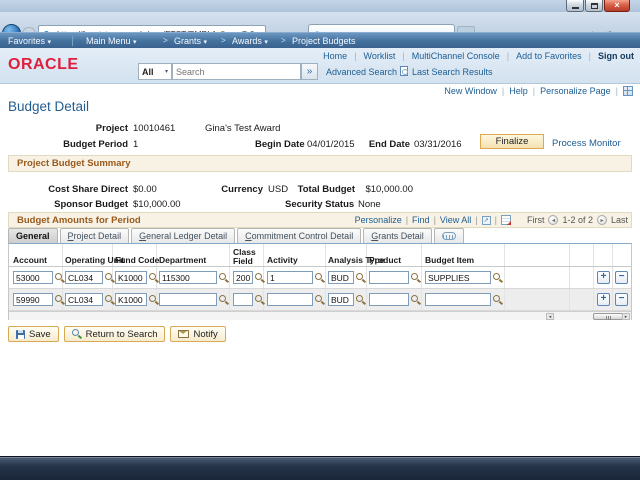 This screenshot has height=480, width=640. Describe the element at coordinates (456, 56) in the screenshot. I see `multichannel-console-link: MultiChannel Console` at that location.